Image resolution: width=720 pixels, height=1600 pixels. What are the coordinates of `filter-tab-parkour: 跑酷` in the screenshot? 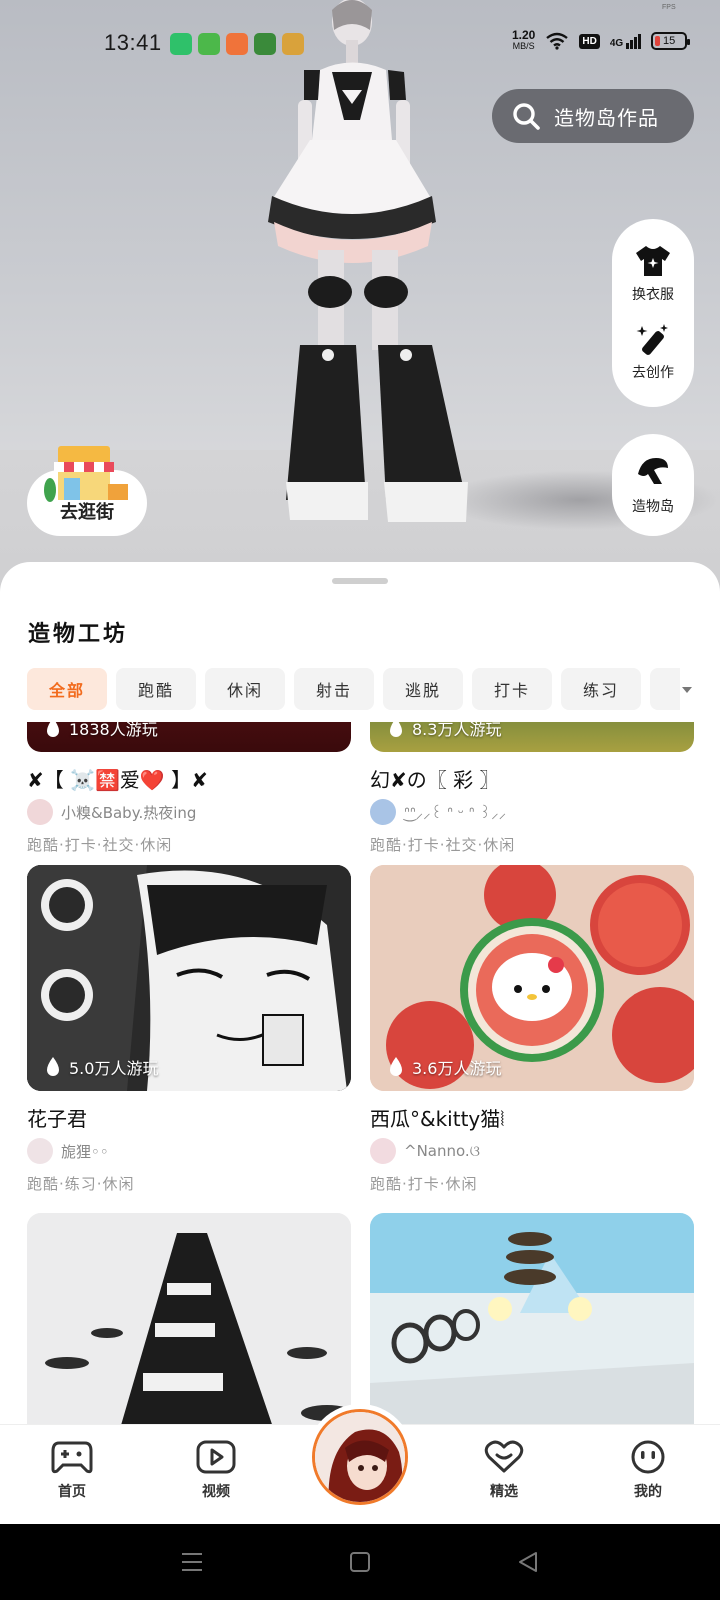 It's located at (156, 689).